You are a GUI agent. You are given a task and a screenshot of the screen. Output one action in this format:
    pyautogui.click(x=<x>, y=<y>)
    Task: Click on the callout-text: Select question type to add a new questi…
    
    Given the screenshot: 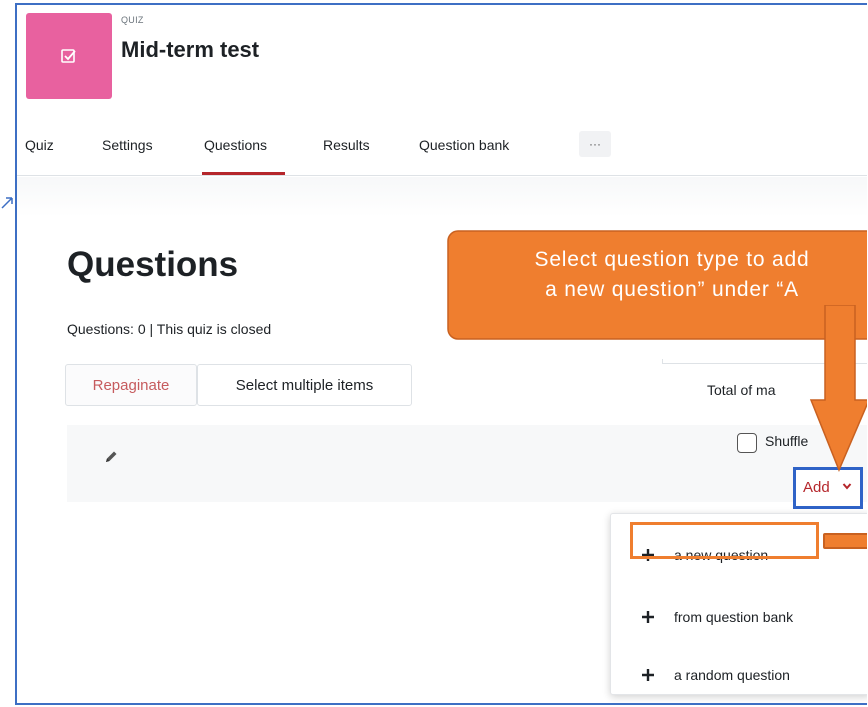 What is the action you would take?
    pyautogui.click(x=662, y=275)
    